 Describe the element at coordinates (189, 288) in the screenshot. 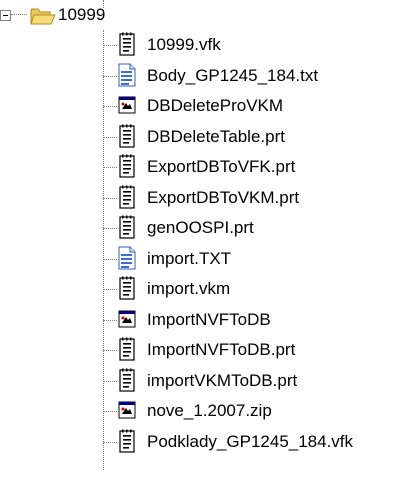

I see `file-label: import.vkm` at that location.